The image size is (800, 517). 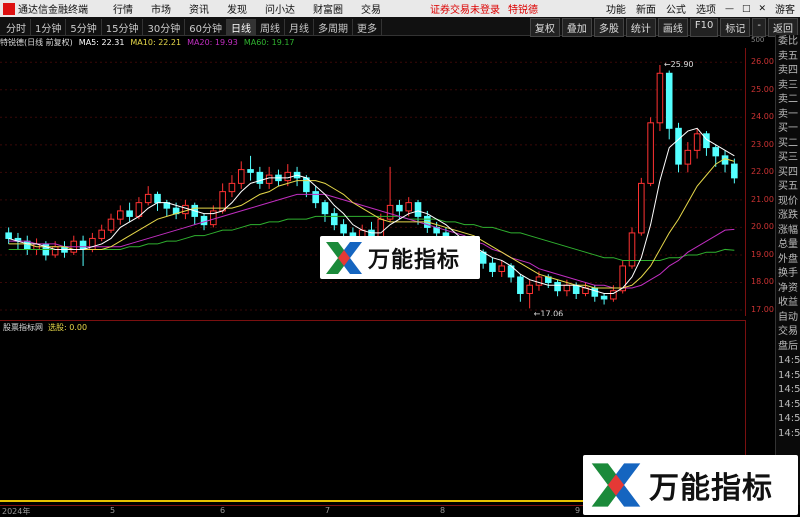 I want to click on menu-item-quotes: 行情, so click(x=123, y=8).